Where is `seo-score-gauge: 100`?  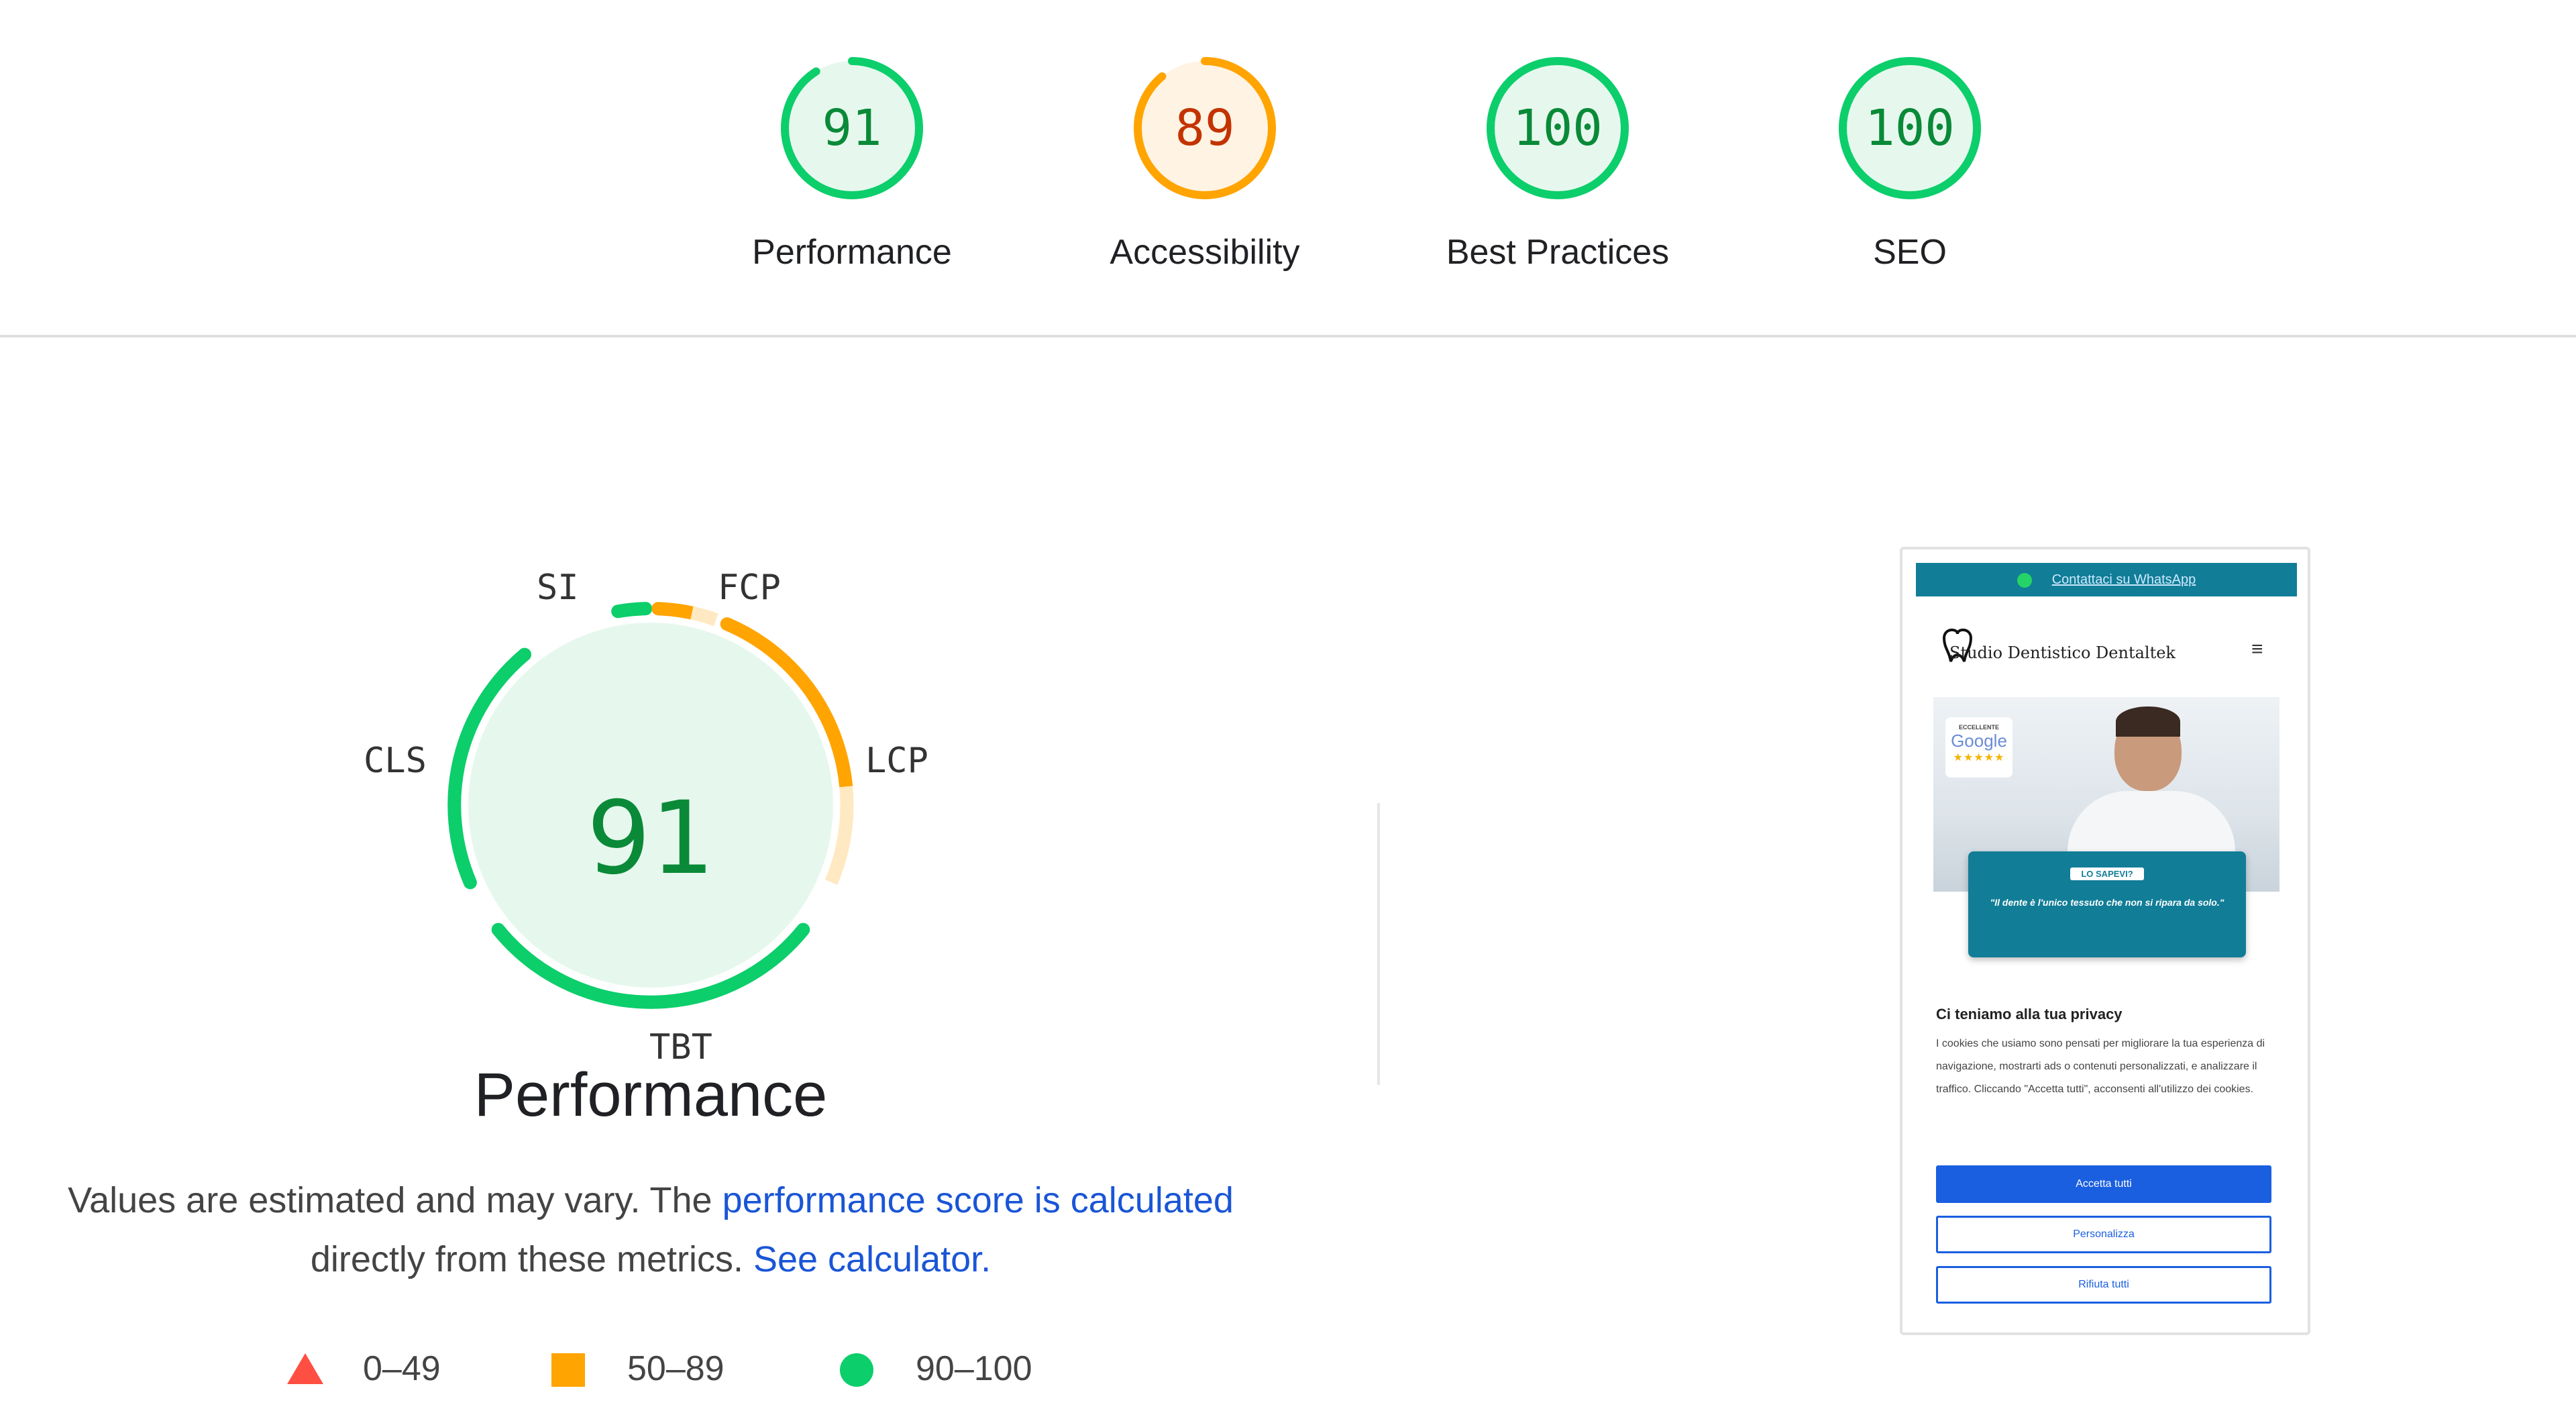
seo-score-gauge: 100 is located at coordinates (1909, 128).